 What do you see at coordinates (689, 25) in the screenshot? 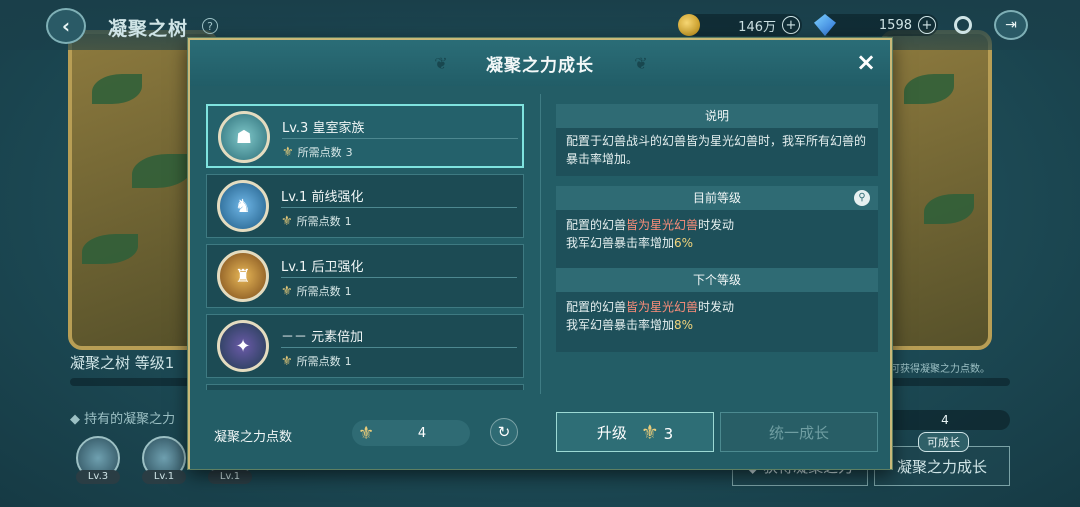
I see `coin-icon` at bounding box center [689, 25].